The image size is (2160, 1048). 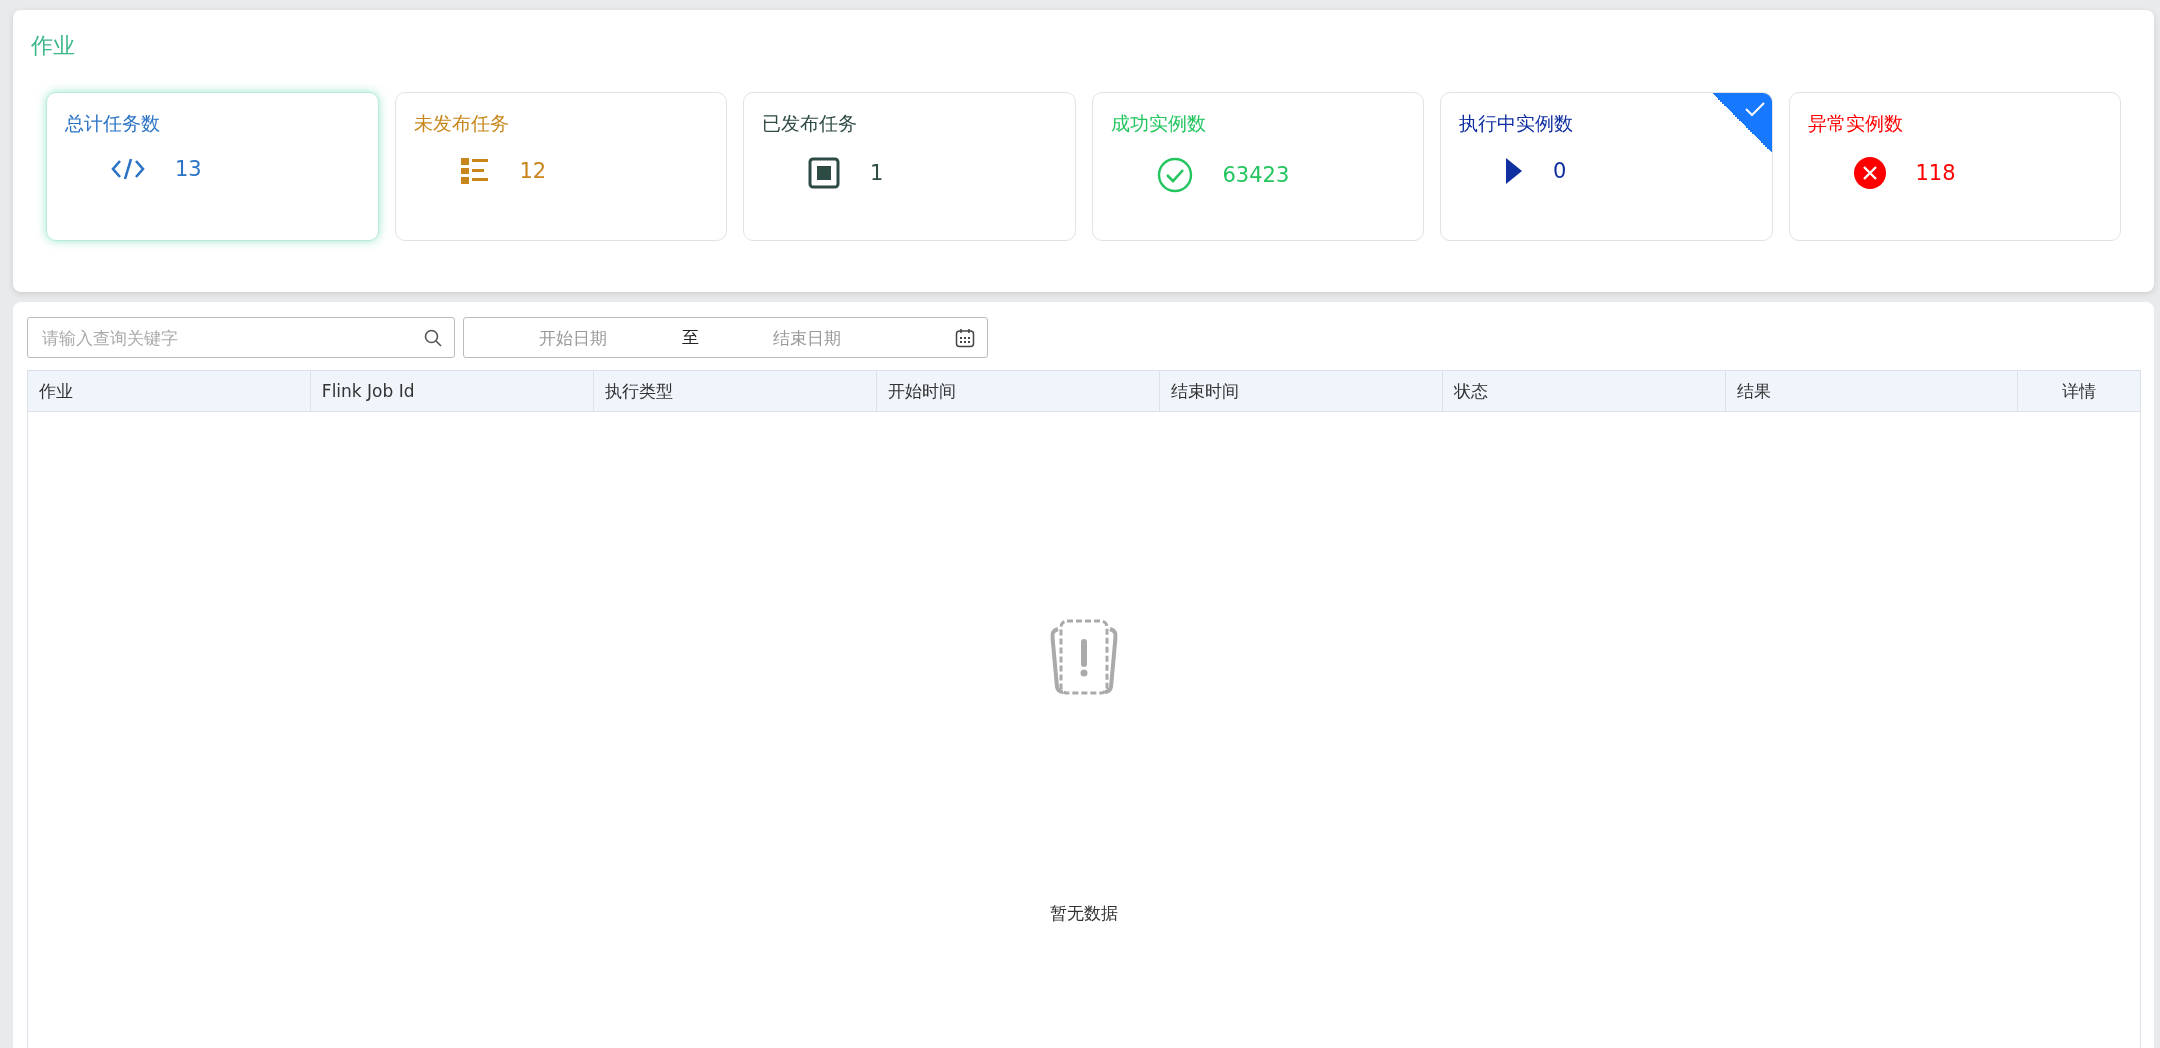 I want to click on stat-value: 13, so click(x=188, y=169).